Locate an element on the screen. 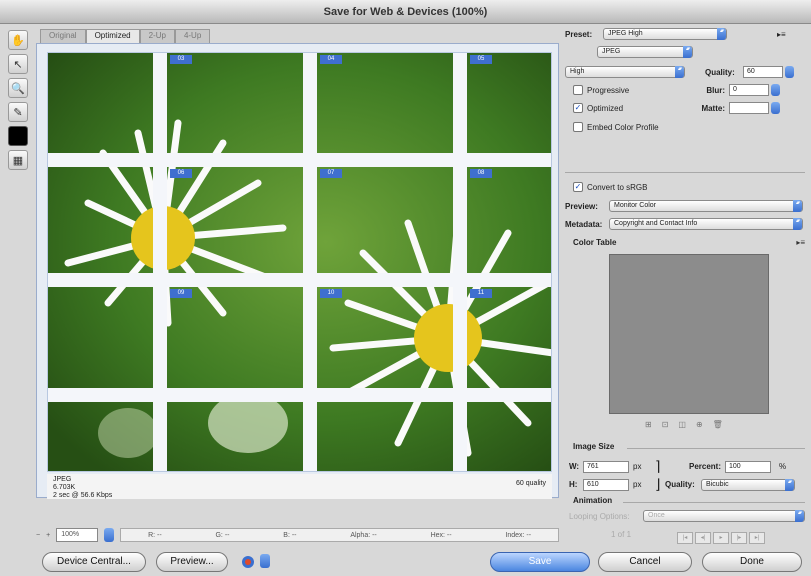 This screenshot has height=576, width=811. tab-2-up: 2-Up is located at coordinates (157, 36).